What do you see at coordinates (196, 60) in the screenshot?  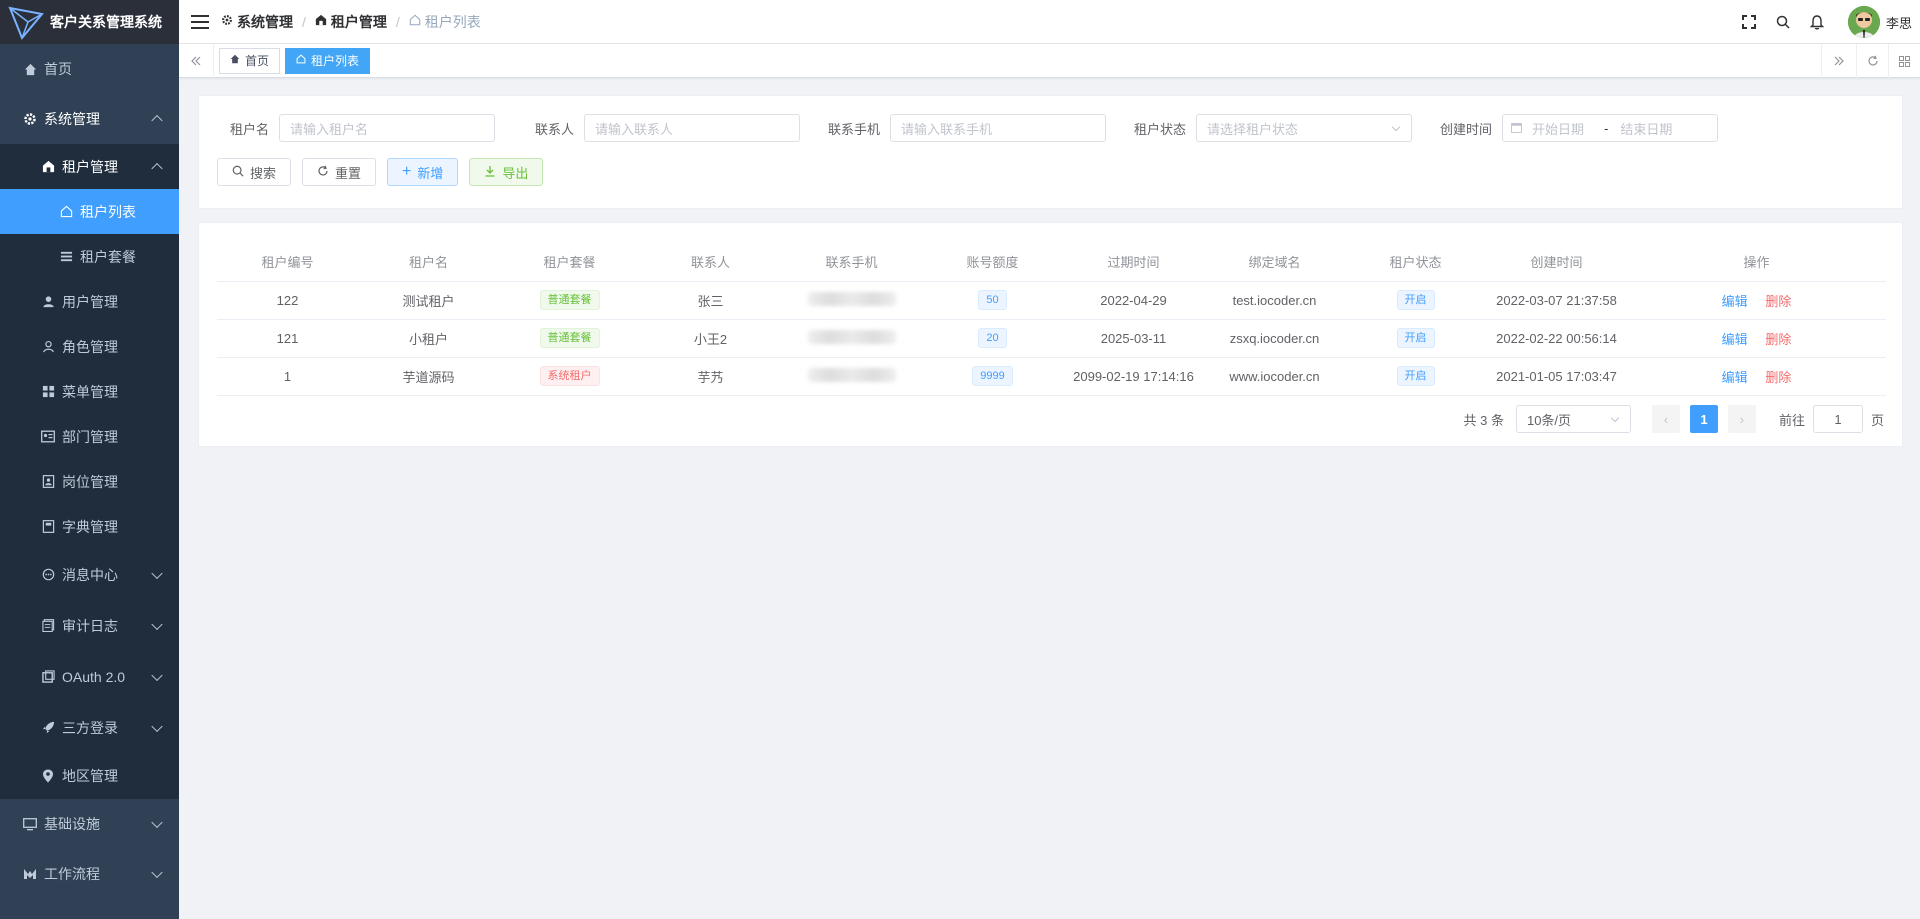 I see `double-chevron-left-icon` at bounding box center [196, 60].